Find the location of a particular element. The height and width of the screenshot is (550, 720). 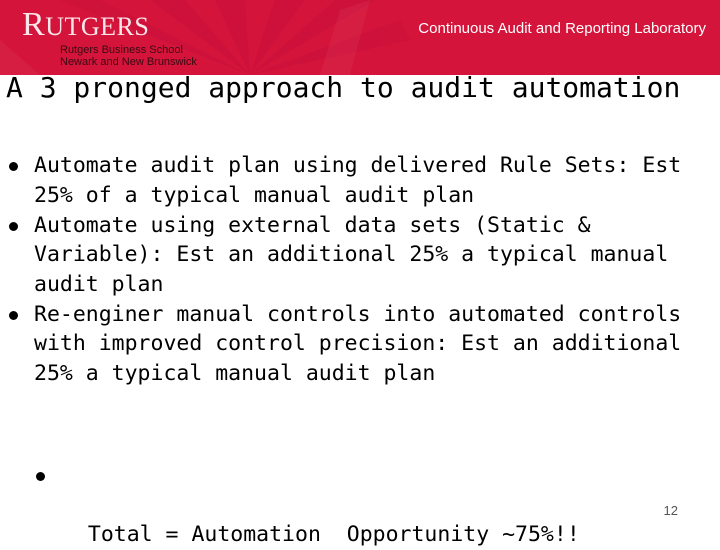

page-number: 12 is located at coordinates (670, 510).